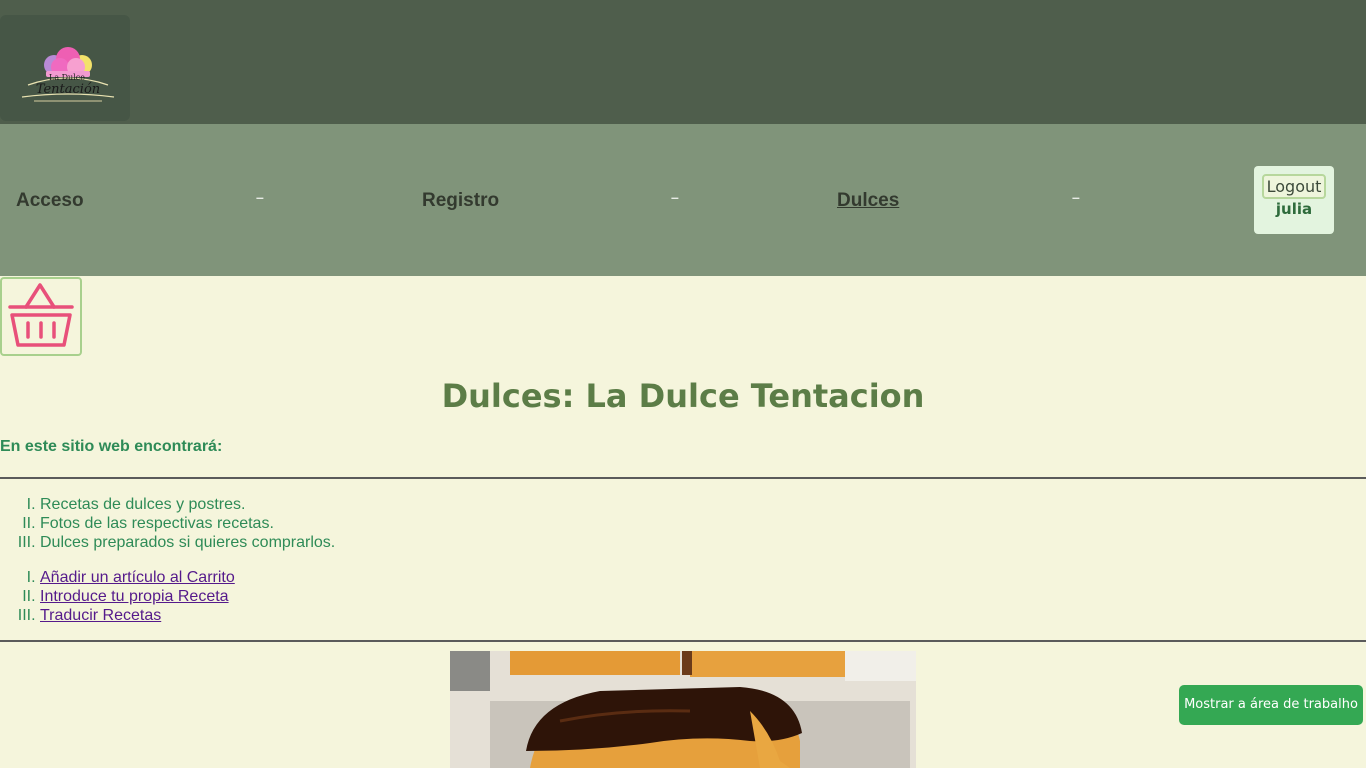 The height and width of the screenshot is (768, 1366). What do you see at coordinates (111, 446) in the screenshot?
I see `intro-text: En este sitio web encontrará:` at bounding box center [111, 446].